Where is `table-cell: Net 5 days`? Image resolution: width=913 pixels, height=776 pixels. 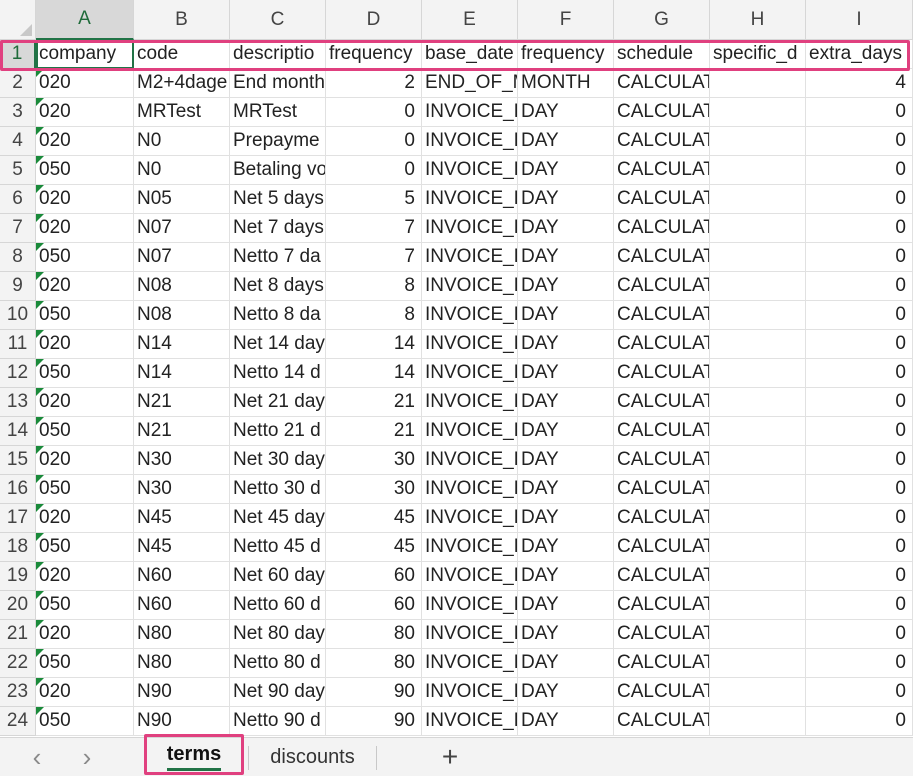 table-cell: Net 5 days is located at coordinates (278, 199).